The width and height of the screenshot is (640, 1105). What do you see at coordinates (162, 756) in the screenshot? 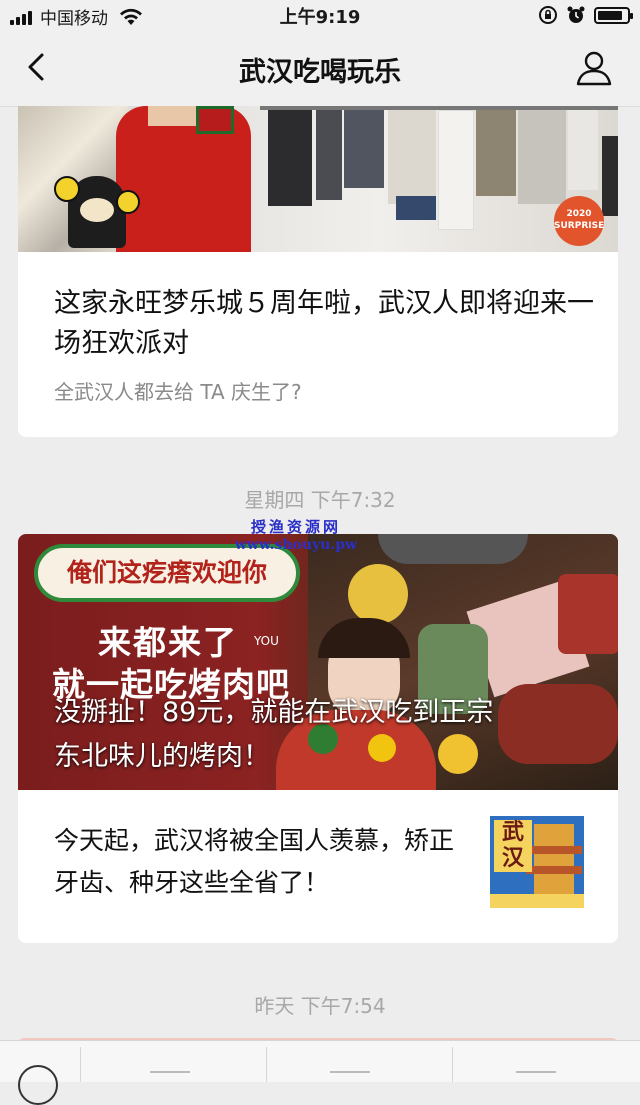
I see `banner-overlay-line-2: 东北味儿的烤肉！` at bounding box center [162, 756].